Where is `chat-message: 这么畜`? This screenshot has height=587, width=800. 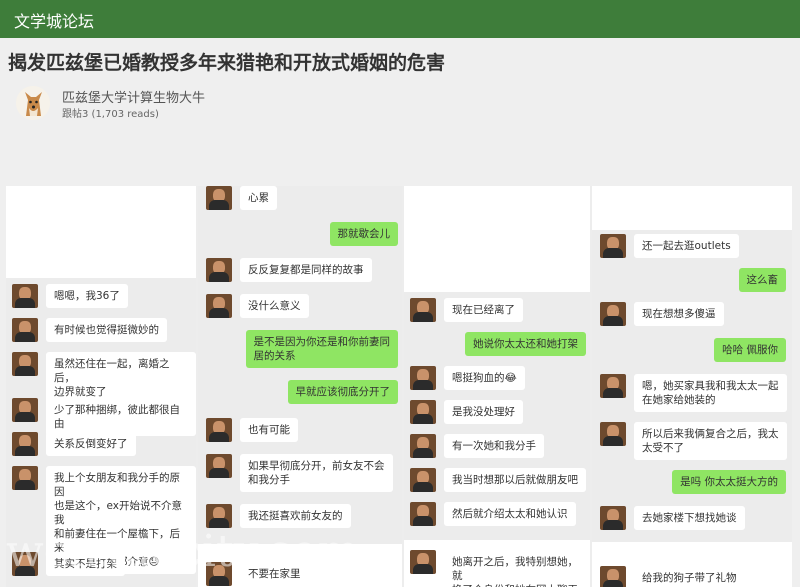 chat-message: 这么畜 is located at coordinates (762, 280).